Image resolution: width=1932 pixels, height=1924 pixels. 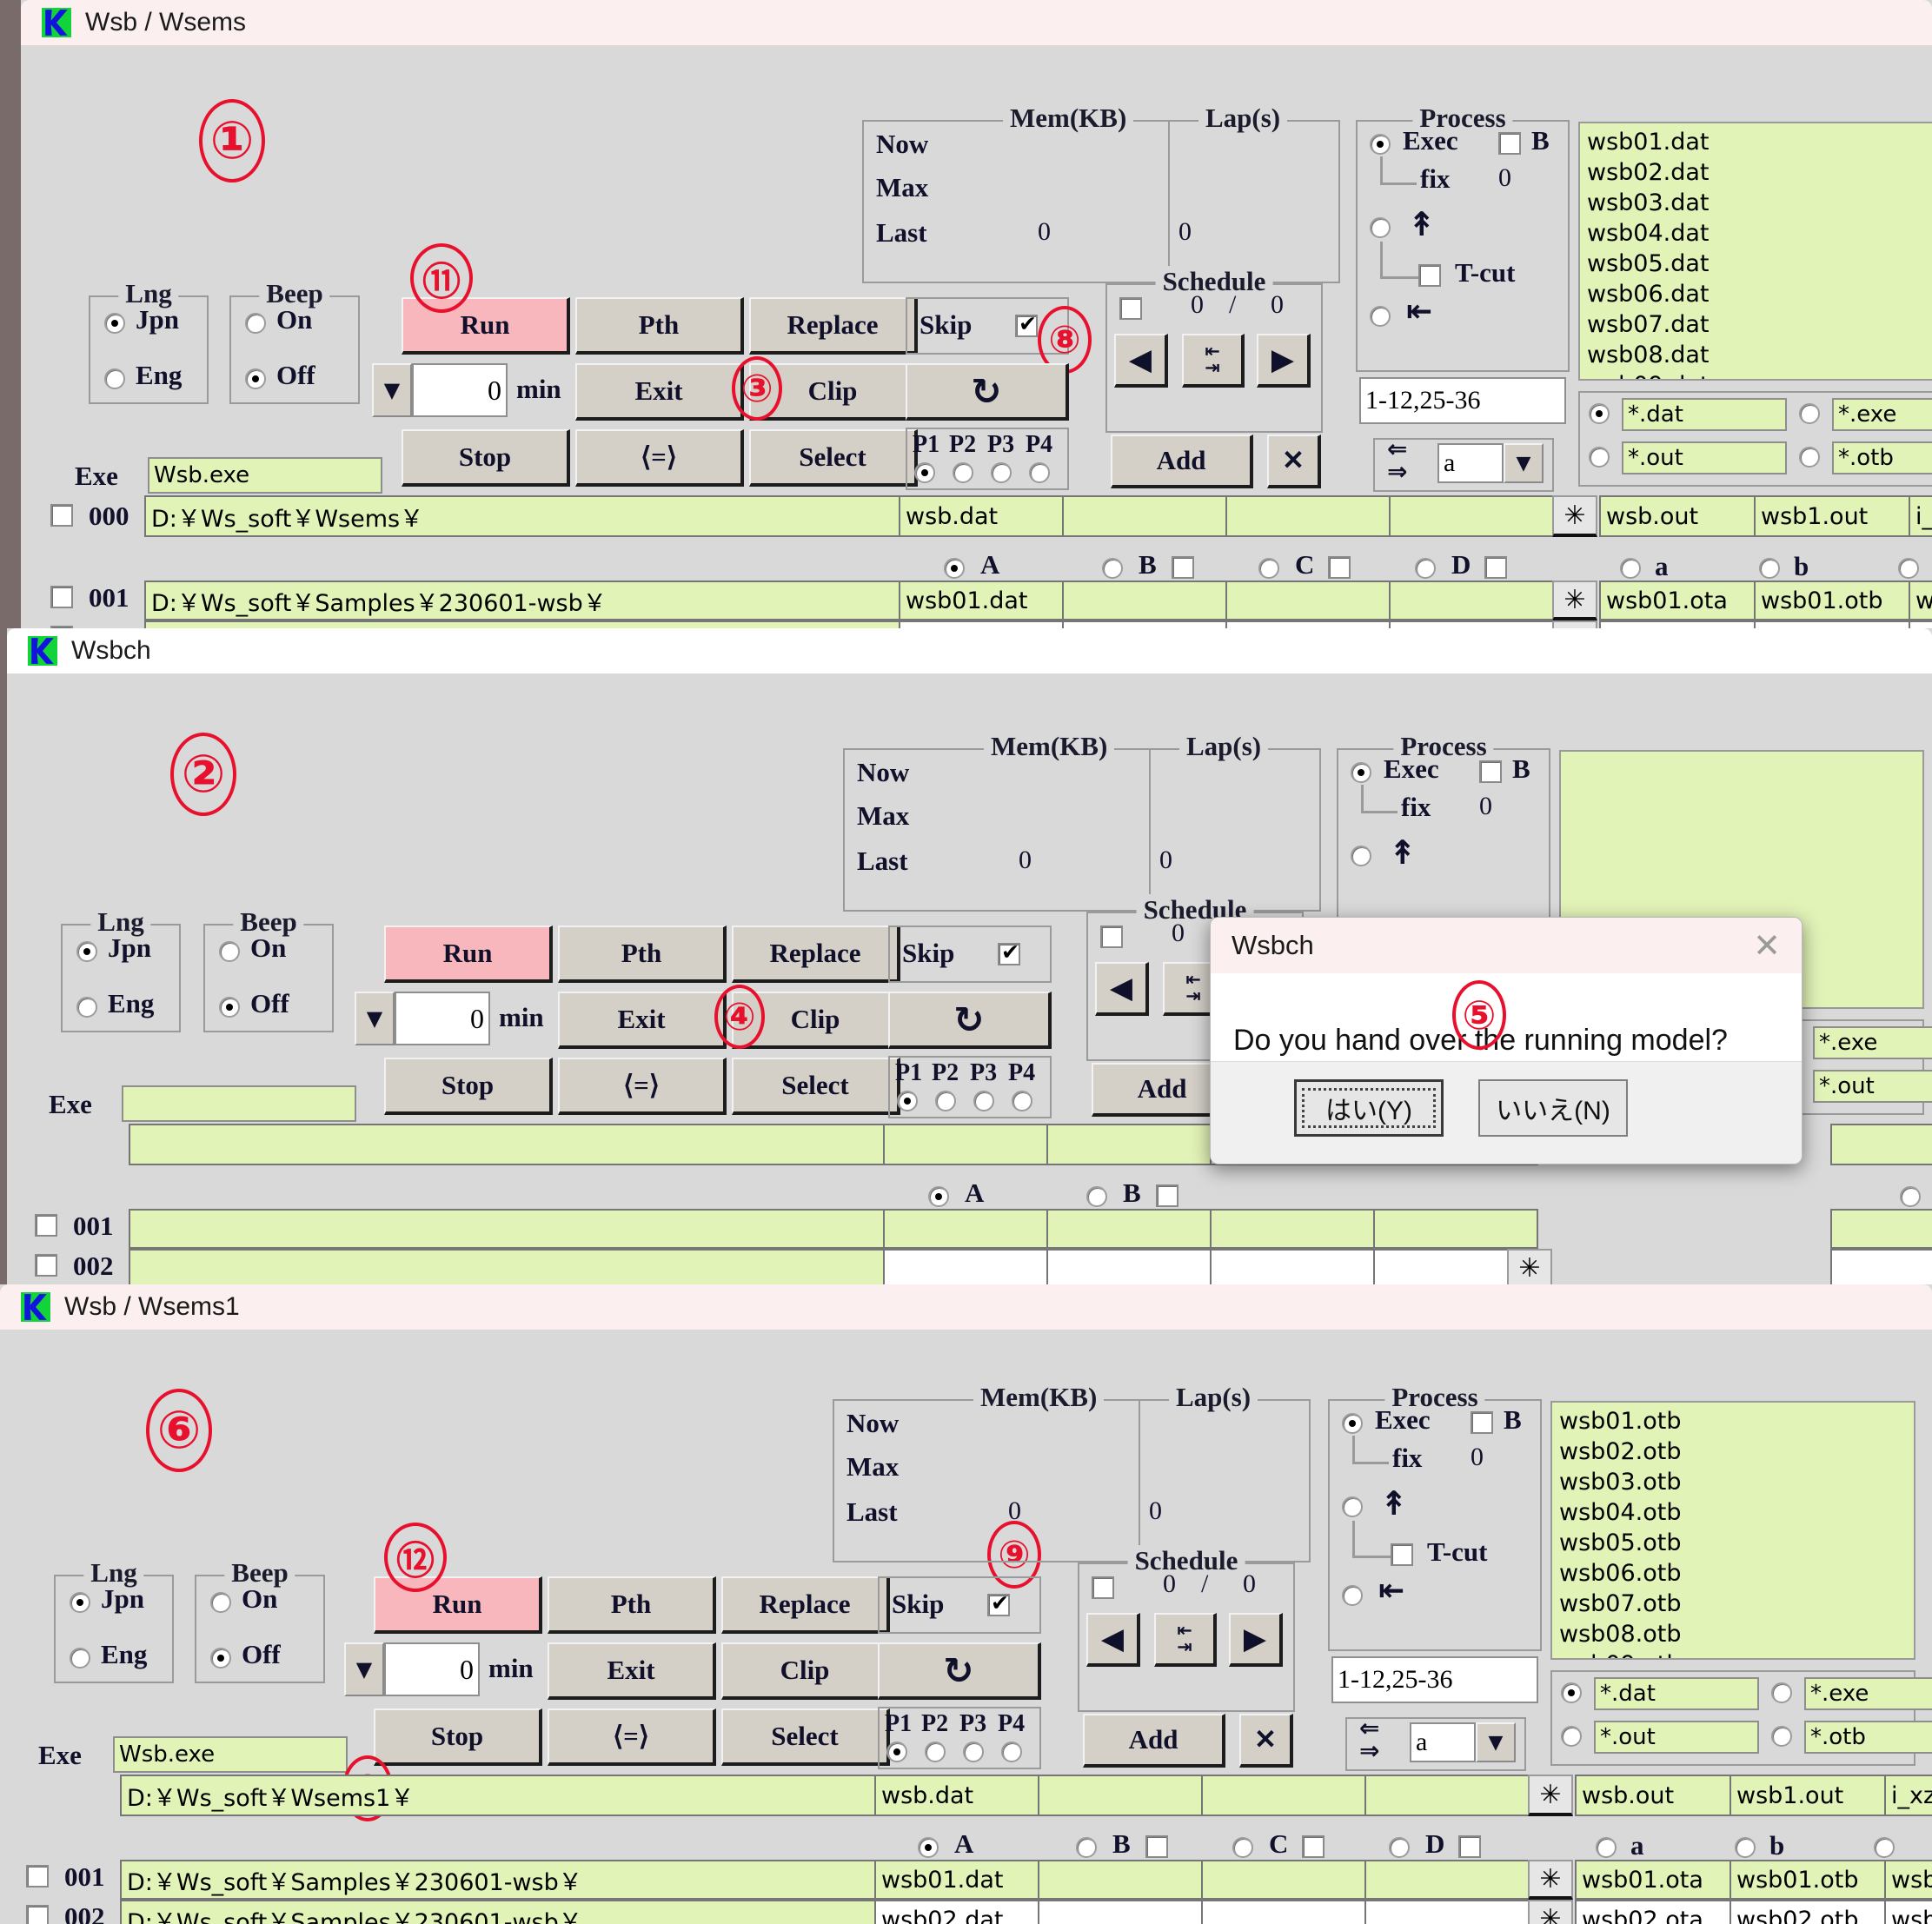 I want to click on schedule-delete-button-3: ✕, so click(x=1266, y=1741).